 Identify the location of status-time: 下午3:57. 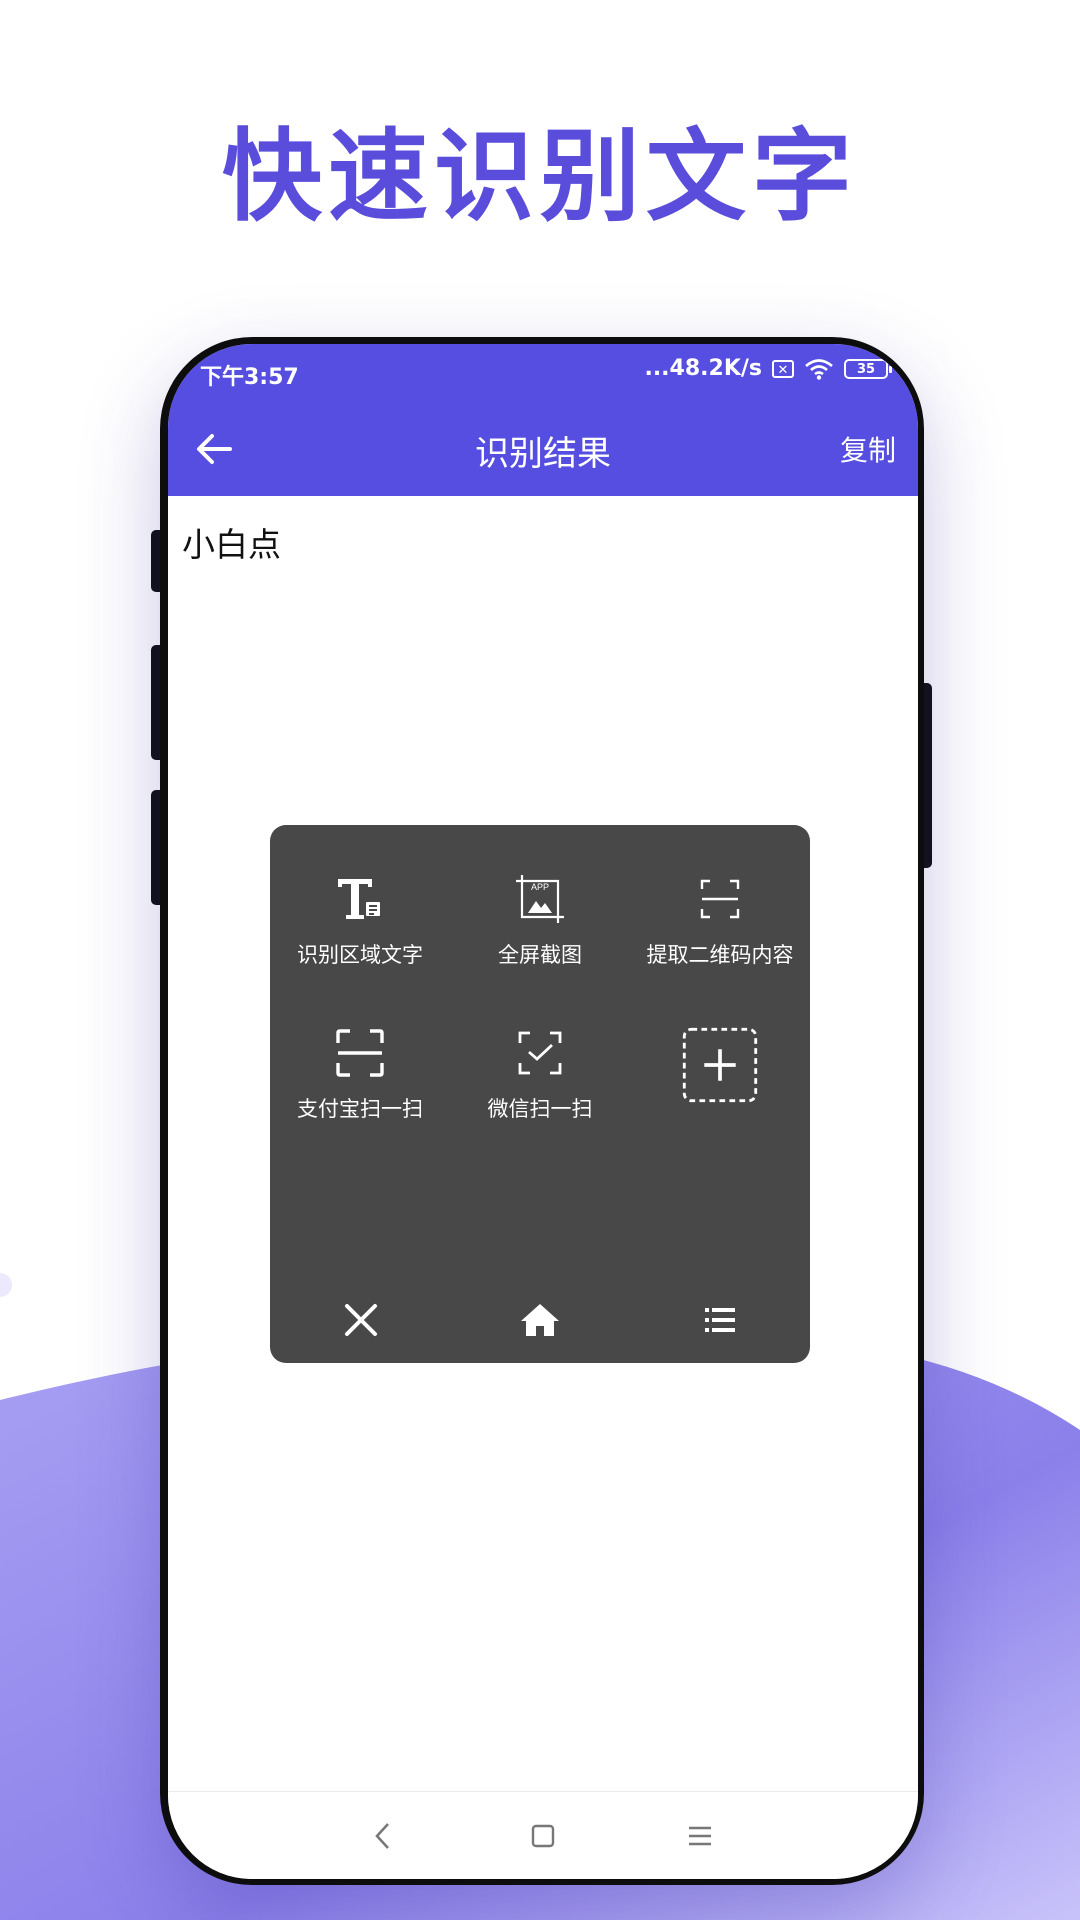
(249, 377).